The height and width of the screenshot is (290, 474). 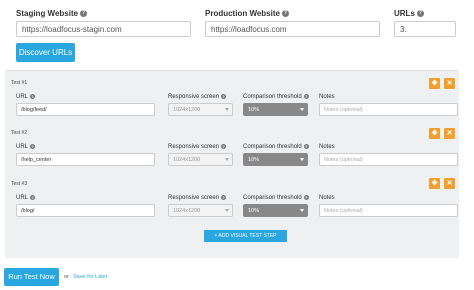 I want to click on discover-urls-button: Discover URLs, so click(x=45, y=52).